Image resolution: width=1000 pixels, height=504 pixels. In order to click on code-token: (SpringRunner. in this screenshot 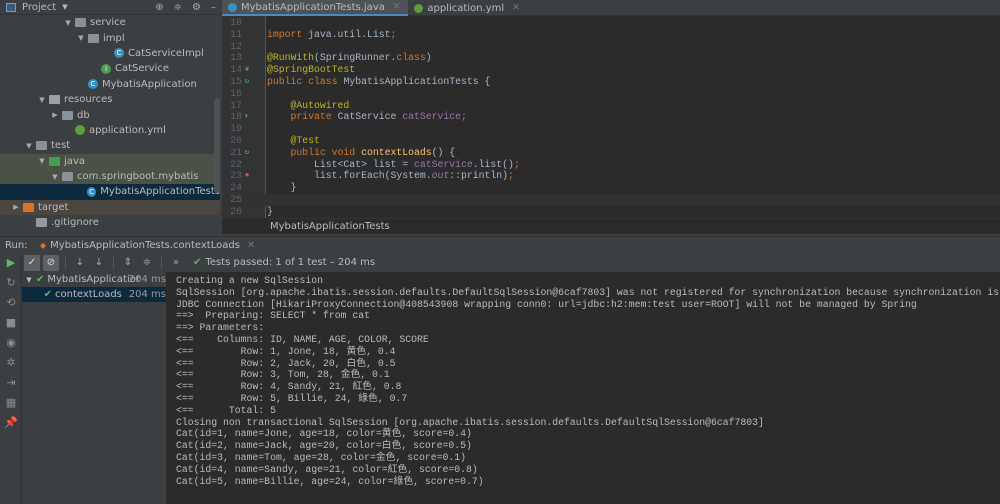, I will do `click(355, 58)`.